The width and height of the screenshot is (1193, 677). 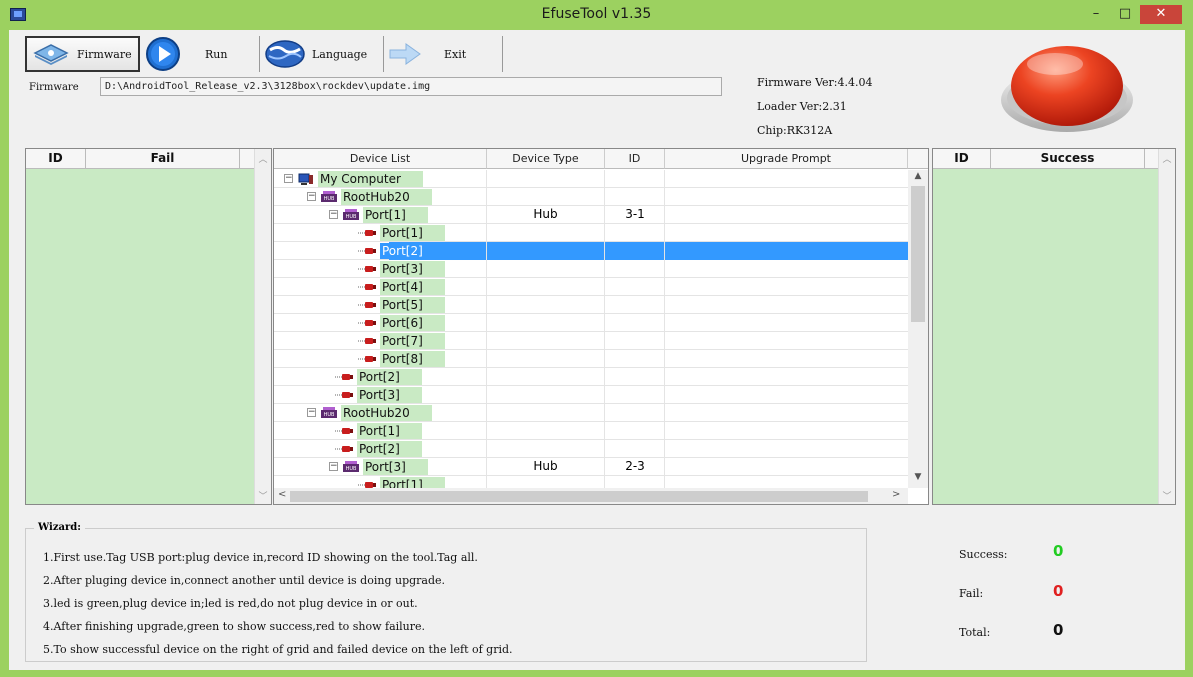 I want to click on fail-grid: ID Fail ︿ ﹀, so click(x=148, y=326).